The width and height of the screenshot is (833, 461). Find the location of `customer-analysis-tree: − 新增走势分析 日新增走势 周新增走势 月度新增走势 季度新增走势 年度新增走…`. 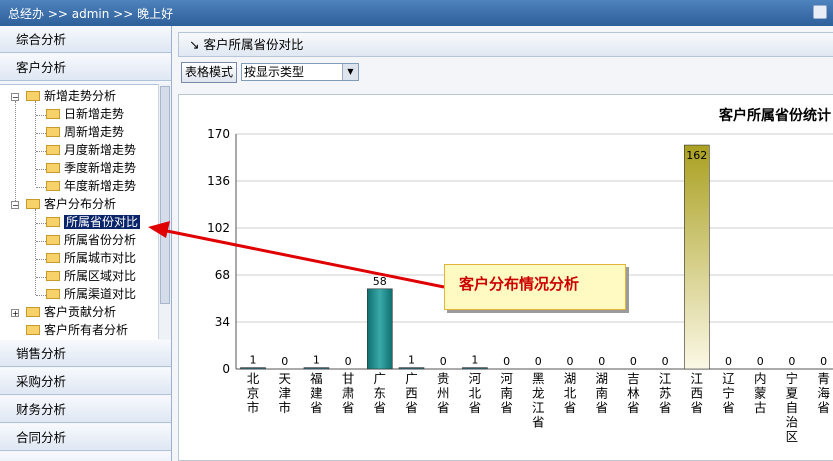

customer-analysis-tree: − 新增走势分析 日新增走势 周新增走势 月度新增走势 季度新增走势 年度新增走… is located at coordinates (79, 212).